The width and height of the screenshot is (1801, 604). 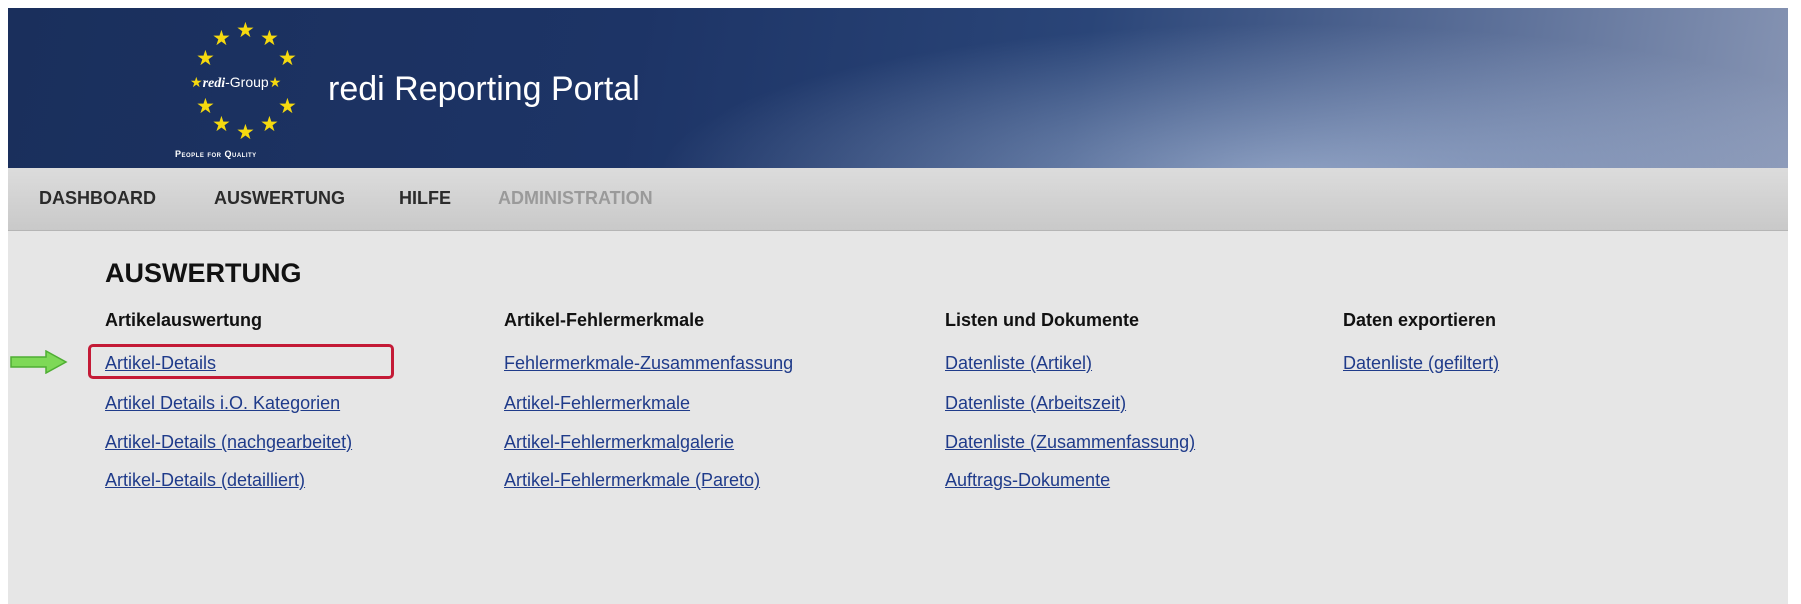 I want to click on logo-wordmark: ★redi-Group★, so click(x=235, y=83).